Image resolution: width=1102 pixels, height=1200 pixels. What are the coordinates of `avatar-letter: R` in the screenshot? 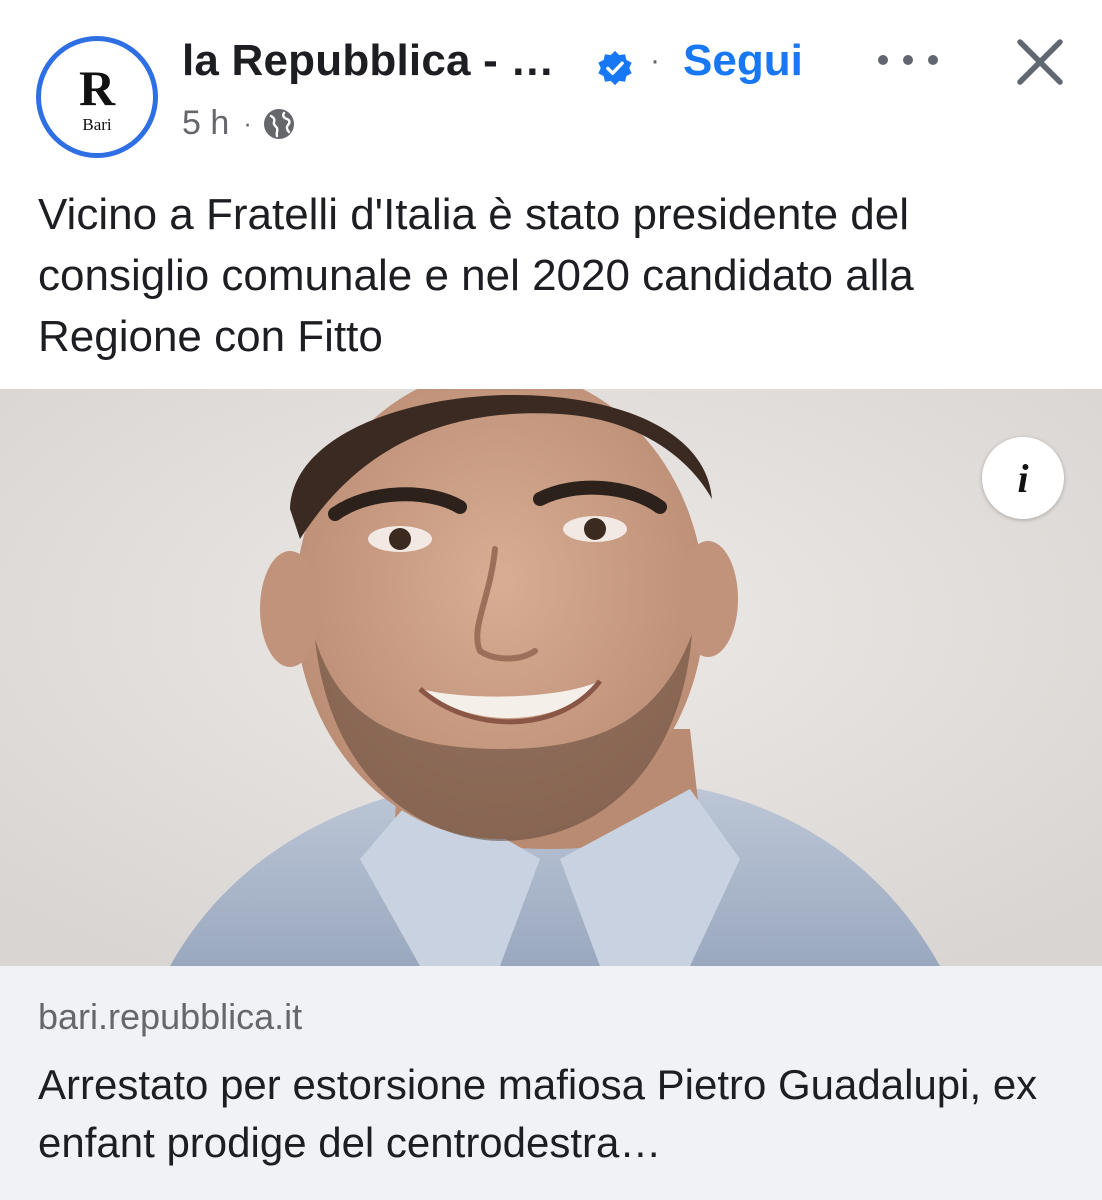 It's located at (97, 88).